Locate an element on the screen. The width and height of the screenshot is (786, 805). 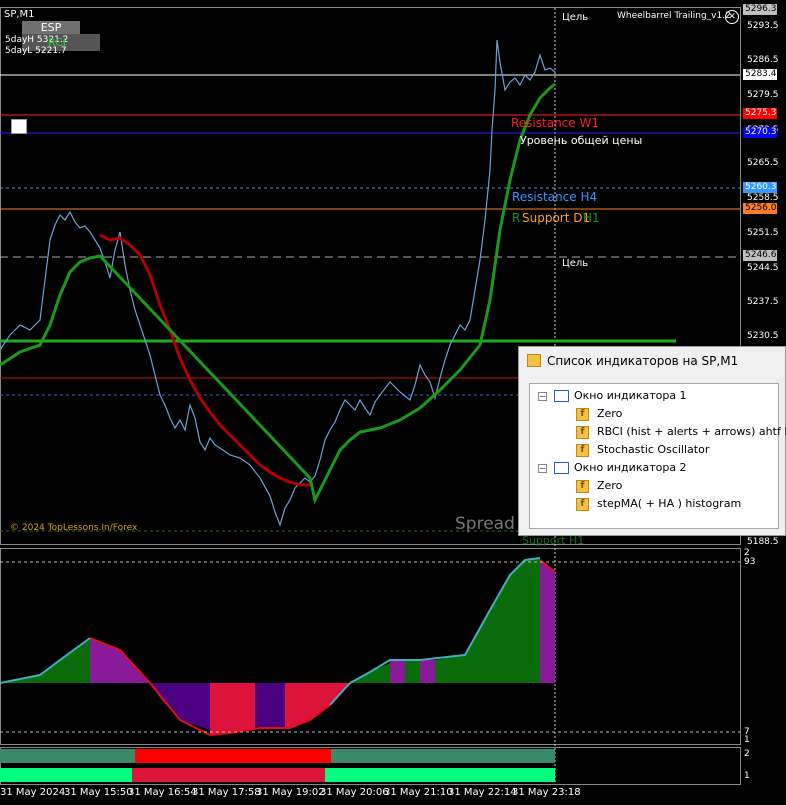
close-icon: ✕ is located at coordinates (732, 17).